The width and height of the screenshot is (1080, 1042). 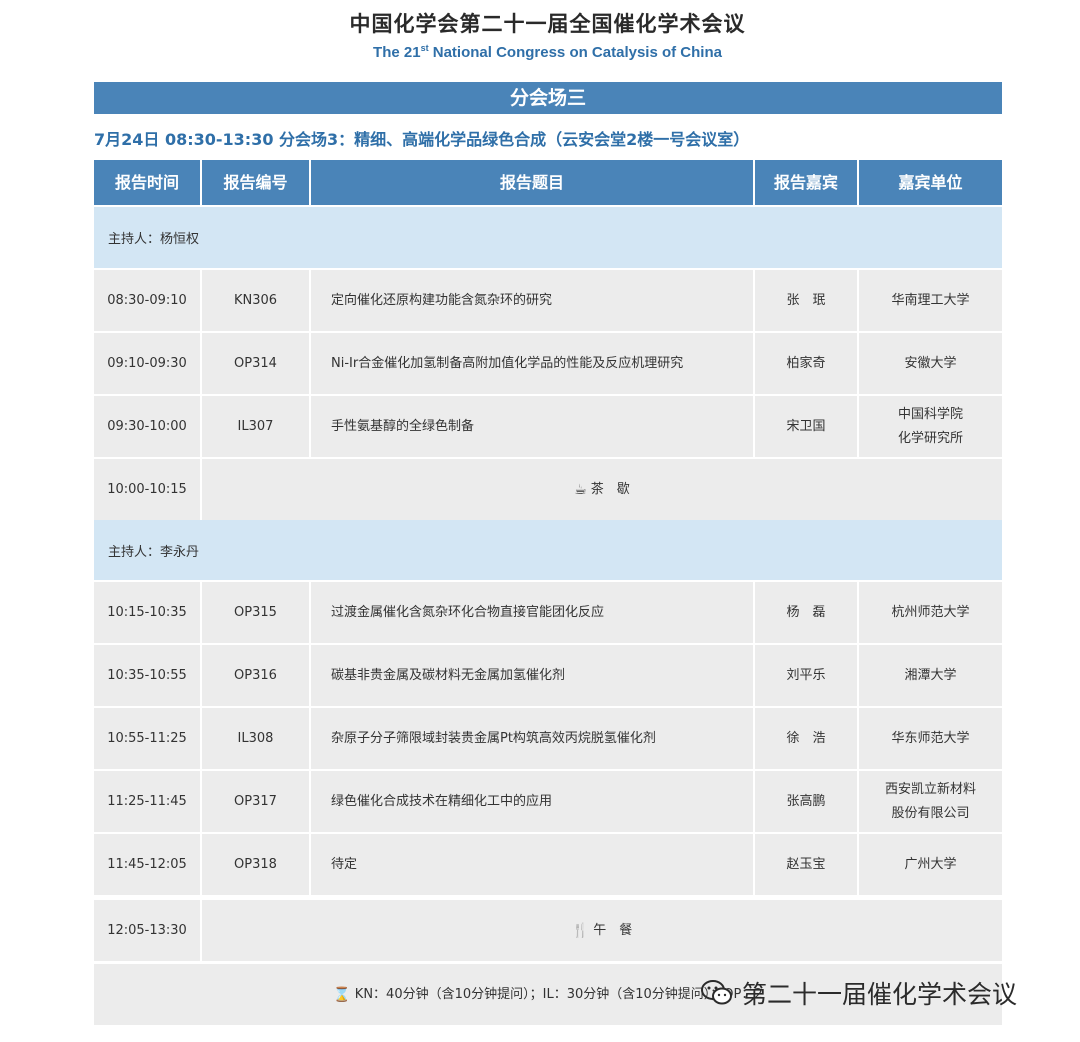 What do you see at coordinates (255, 612) in the screenshot?
I see `talk-code: OP315` at bounding box center [255, 612].